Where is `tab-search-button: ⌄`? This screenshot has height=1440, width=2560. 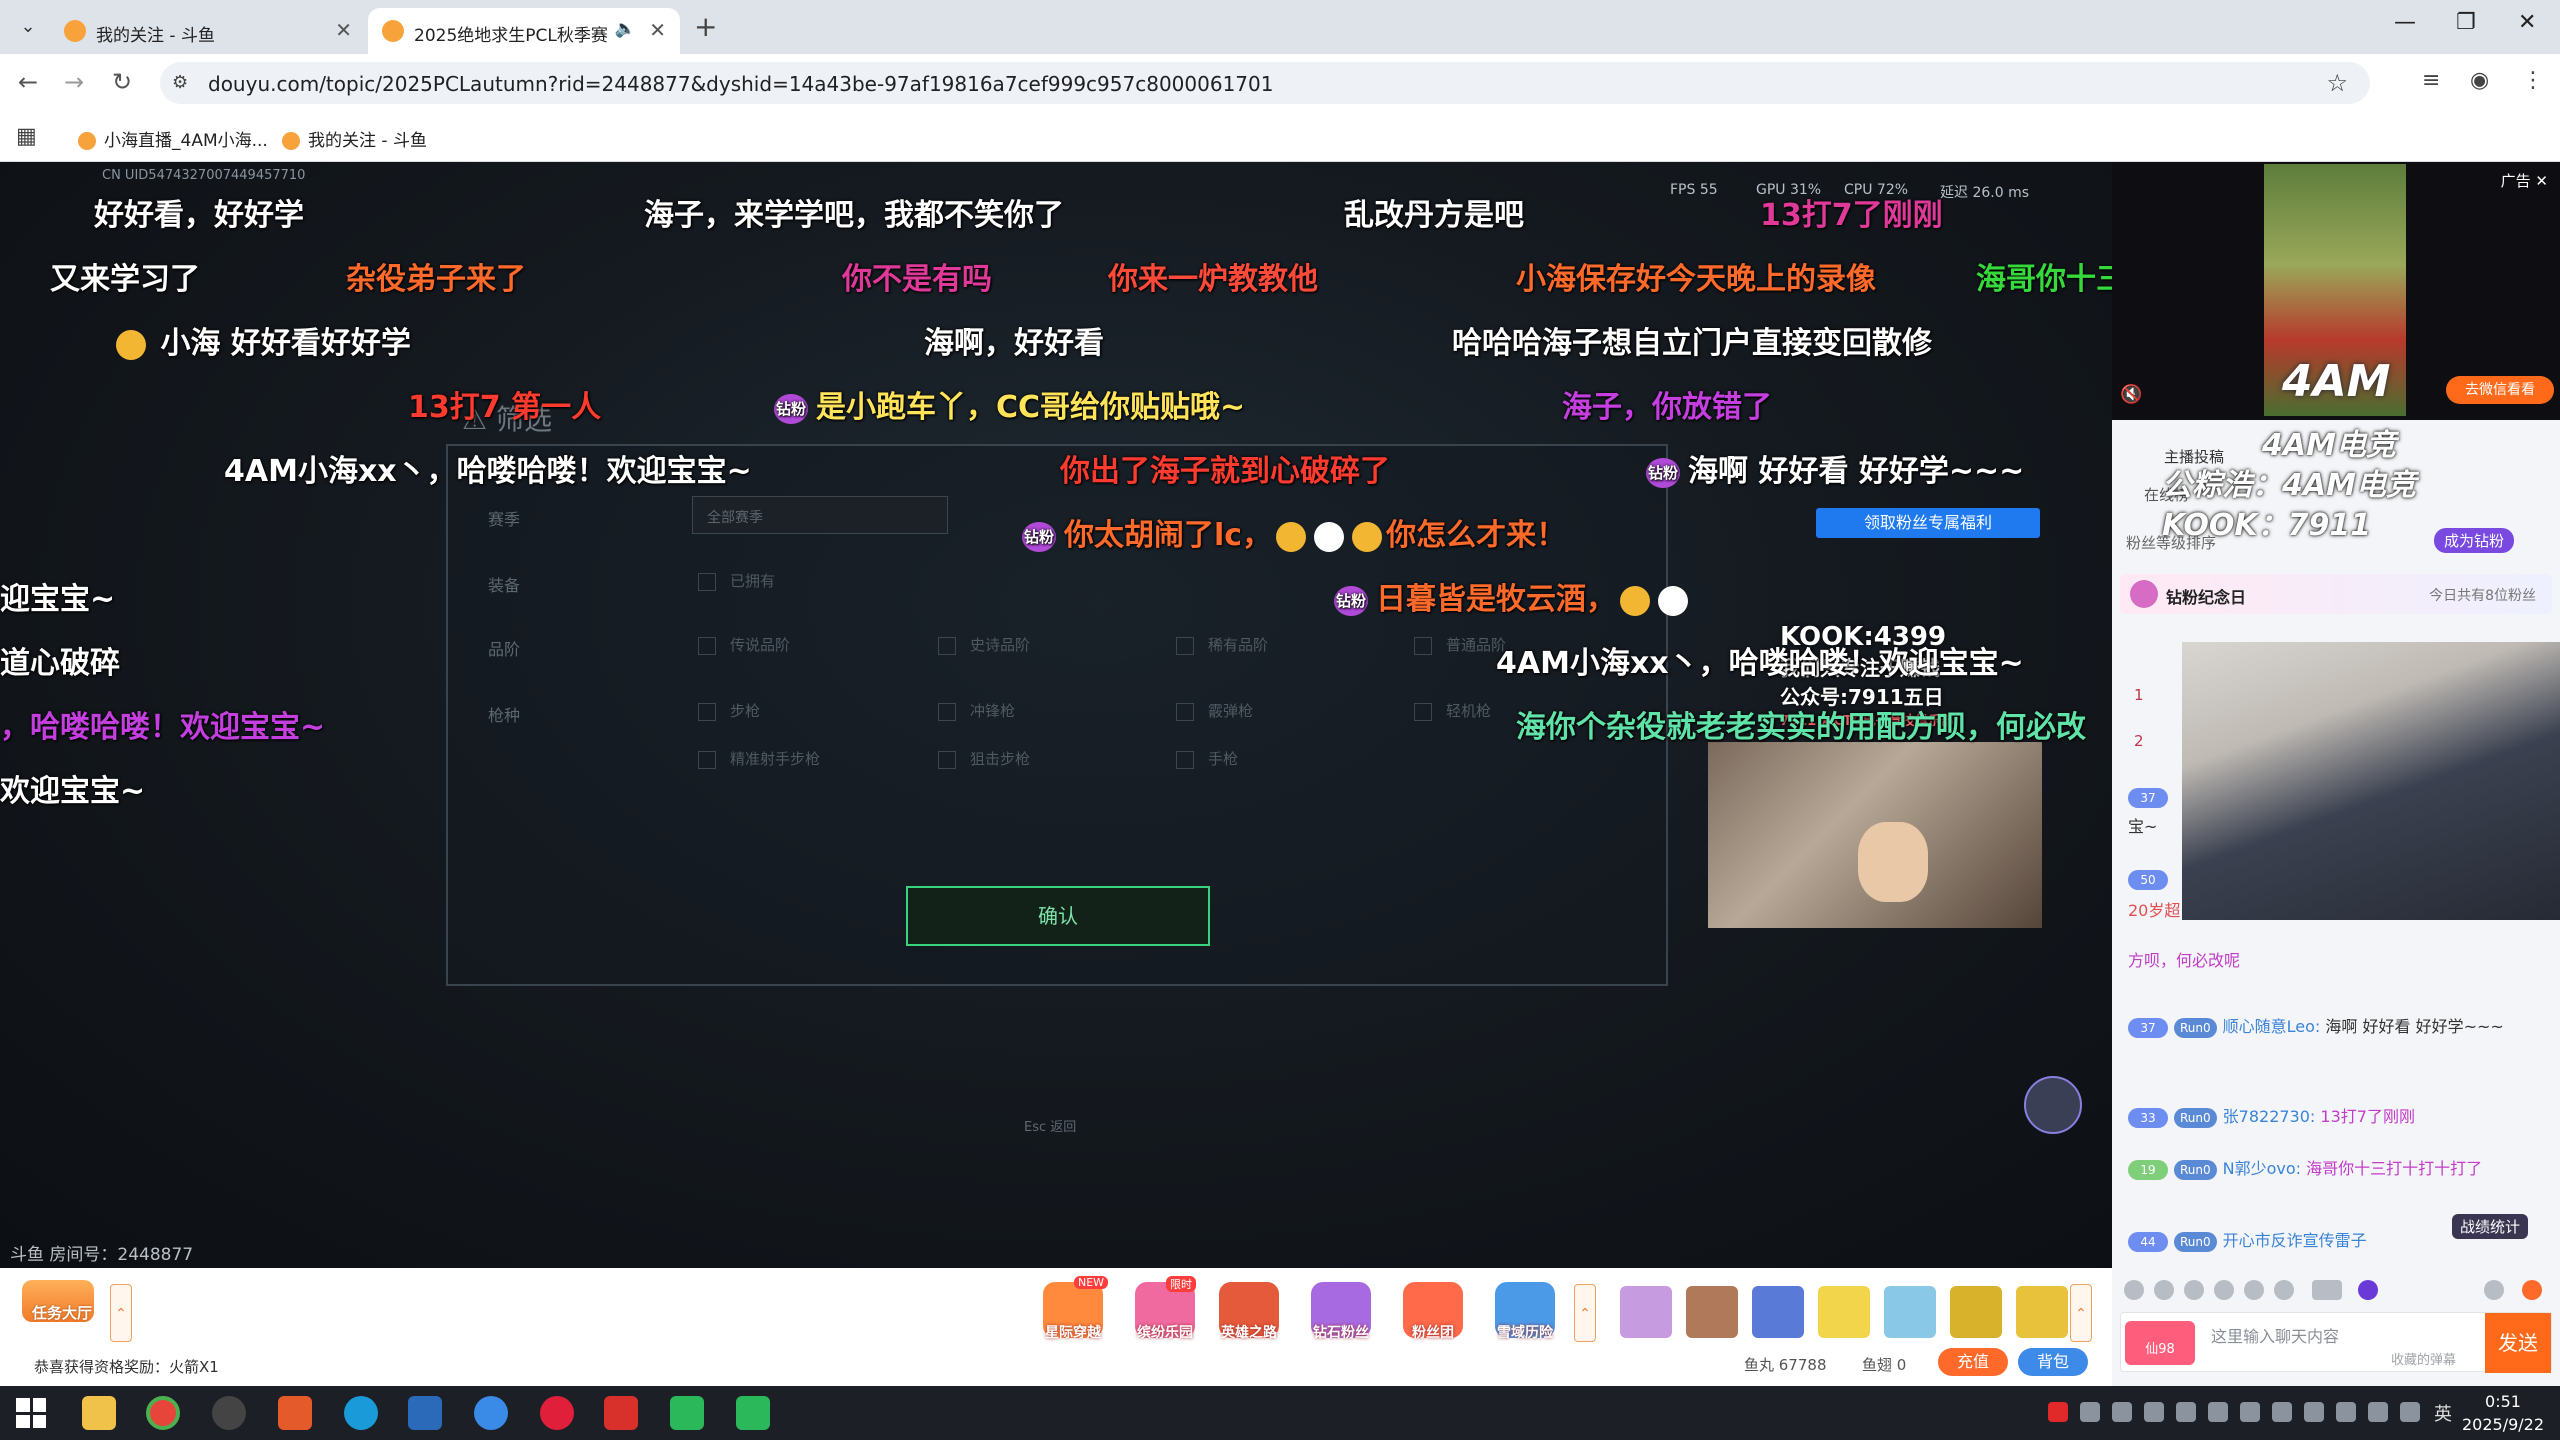 tab-search-button: ⌄ is located at coordinates (28, 27).